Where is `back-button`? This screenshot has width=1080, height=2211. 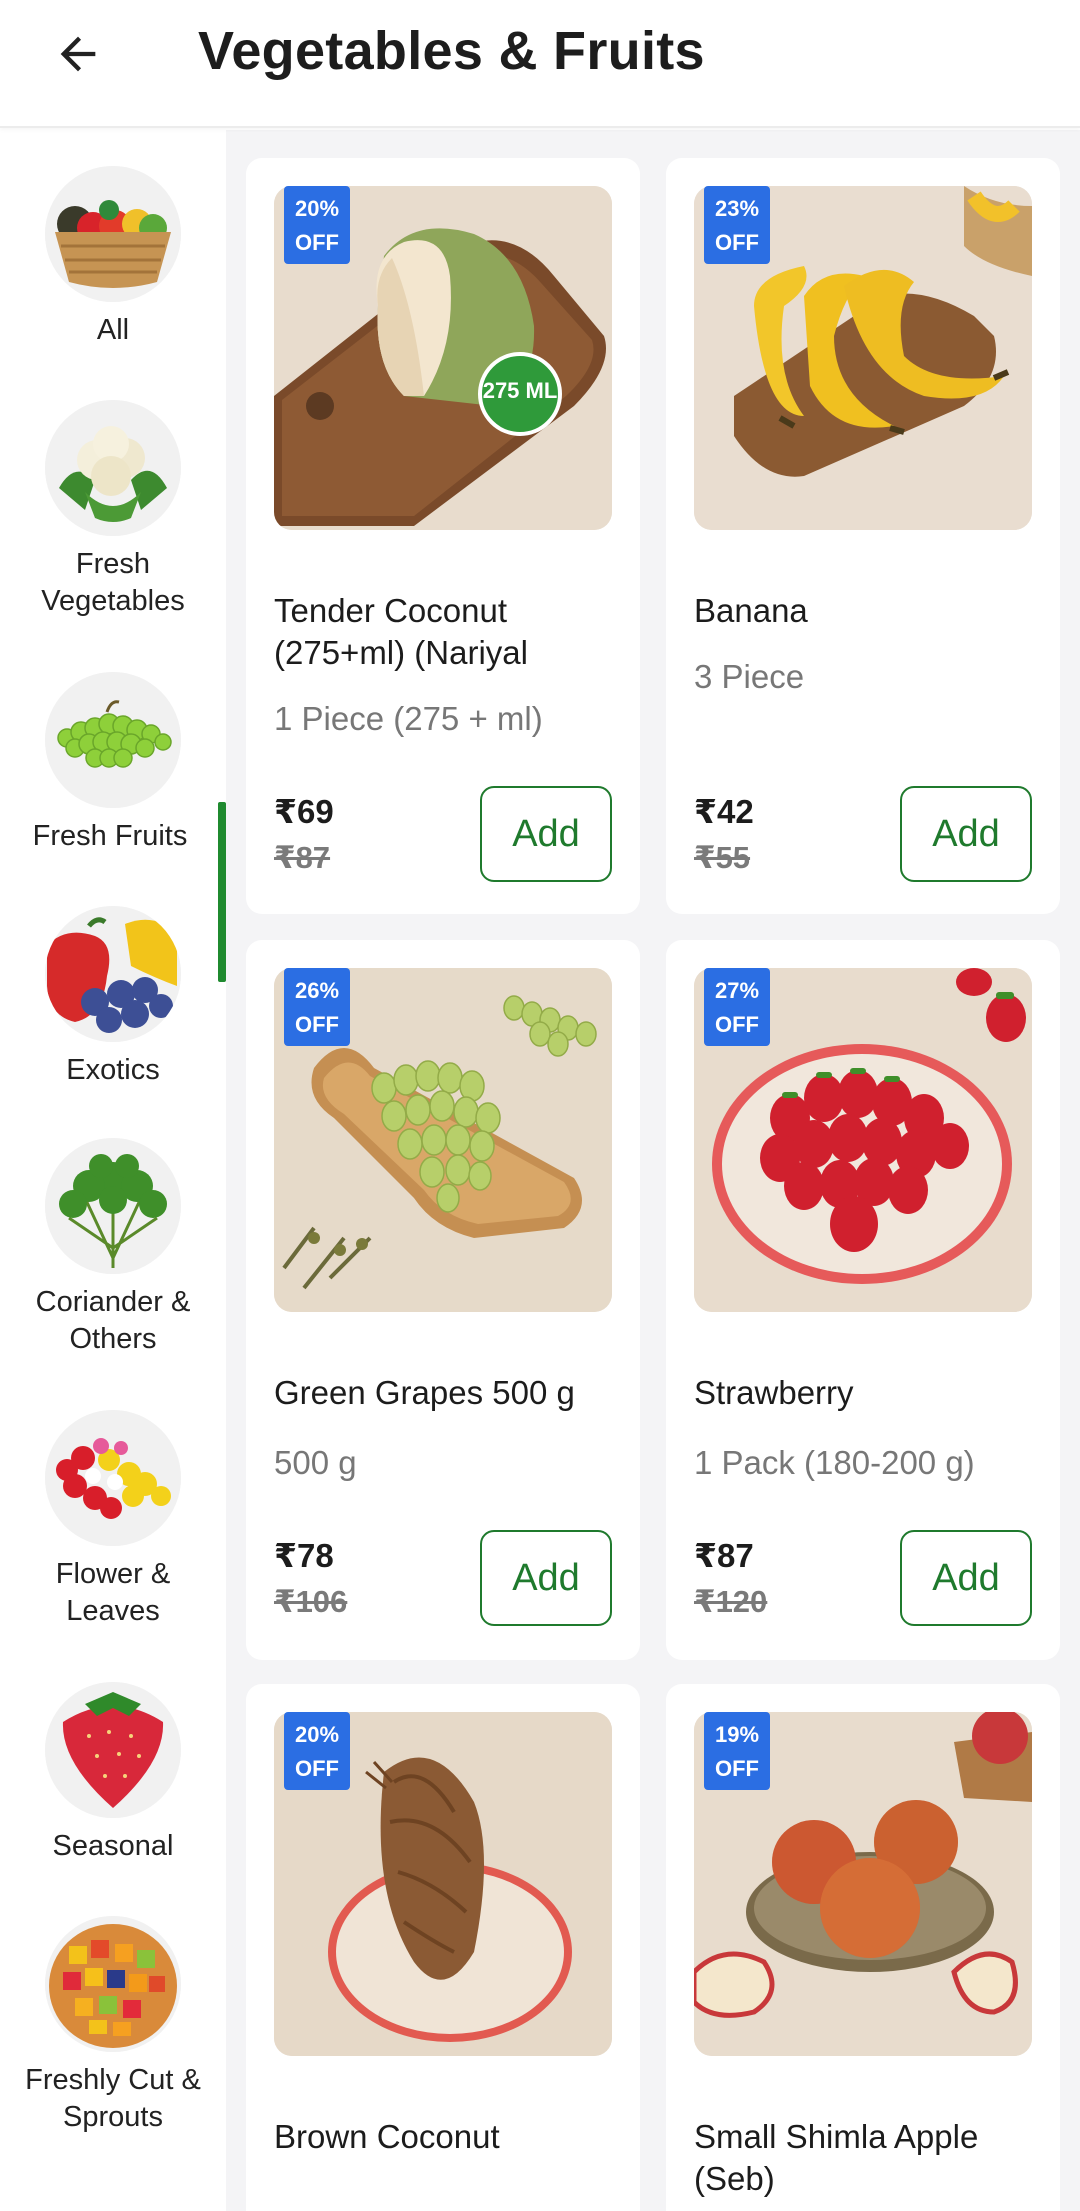
back-button is located at coordinates (78, 54).